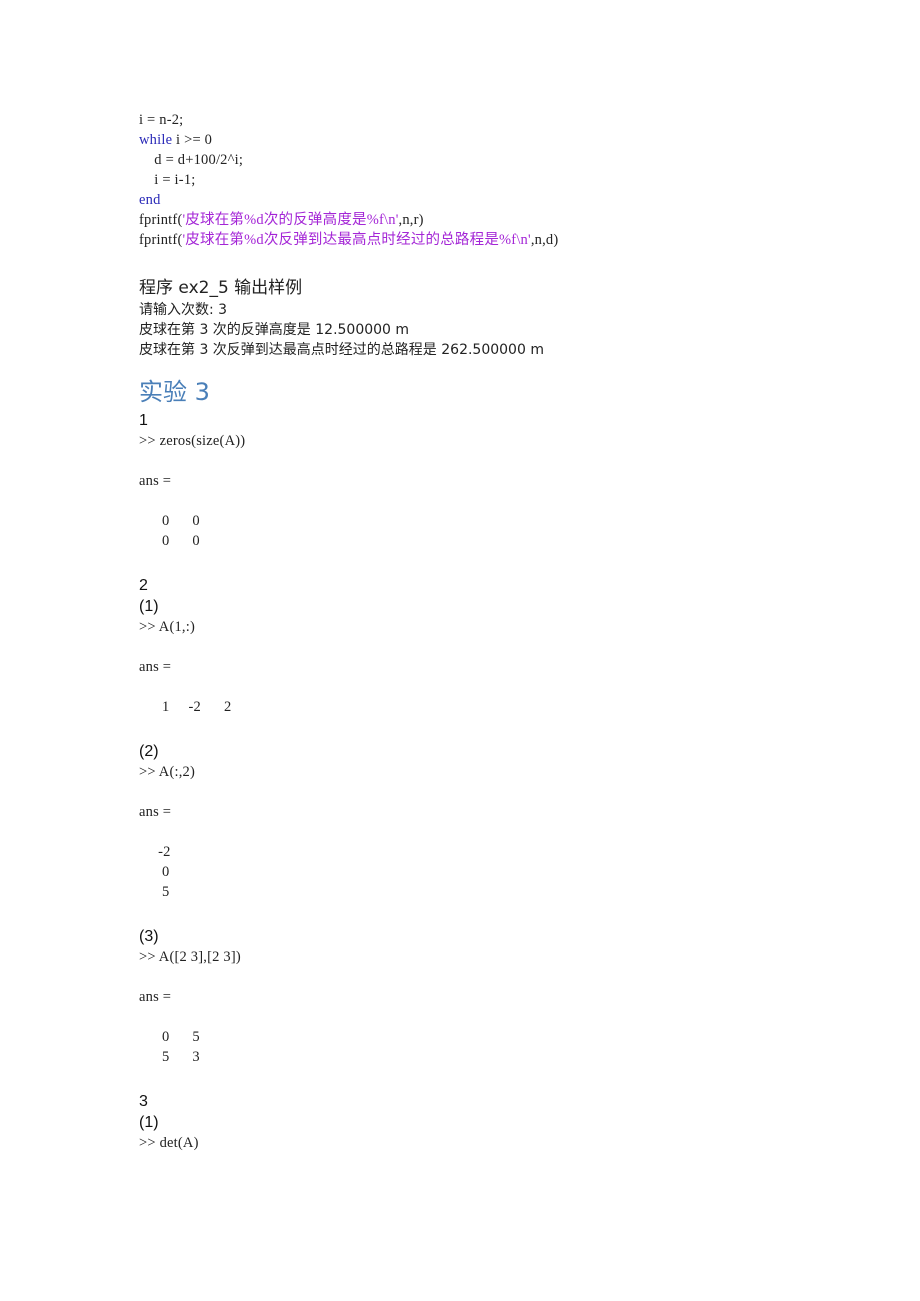 The image size is (920, 1301). Describe the element at coordinates (143, 420) in the screenshot. I see `question-number: 1` at that location.